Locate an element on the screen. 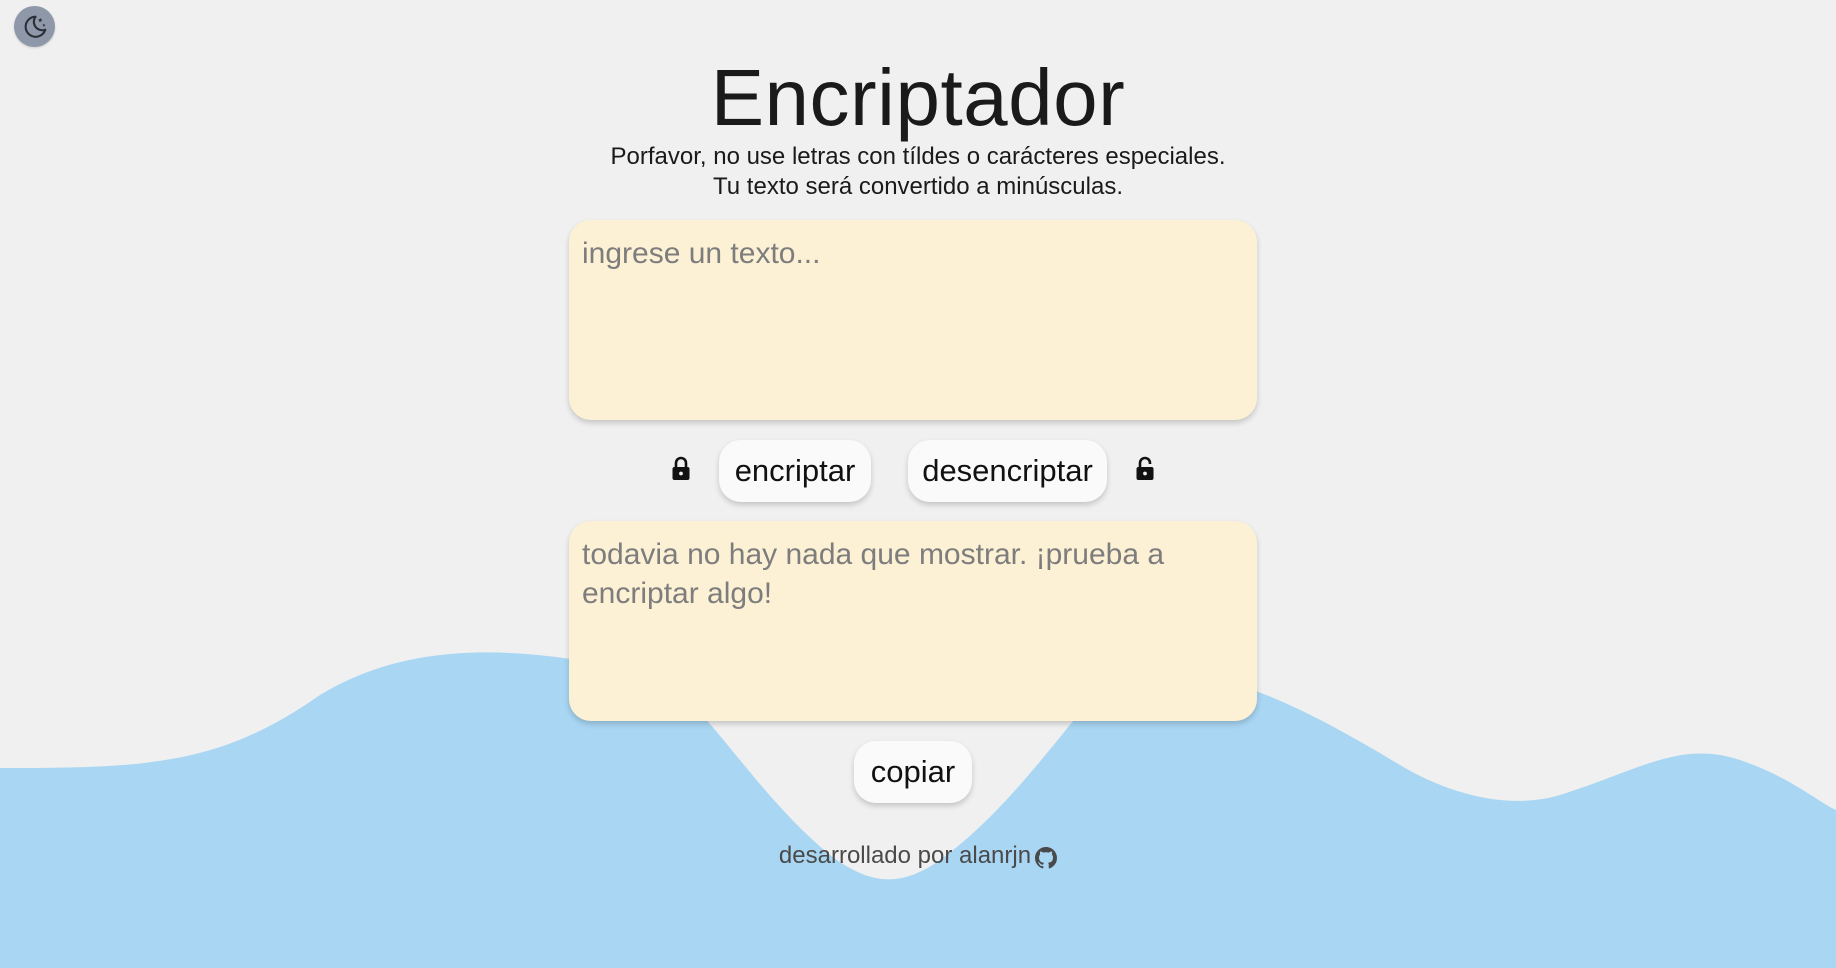 The image size is (1836, 968). github-icon is located at coordinates (1046, 858).